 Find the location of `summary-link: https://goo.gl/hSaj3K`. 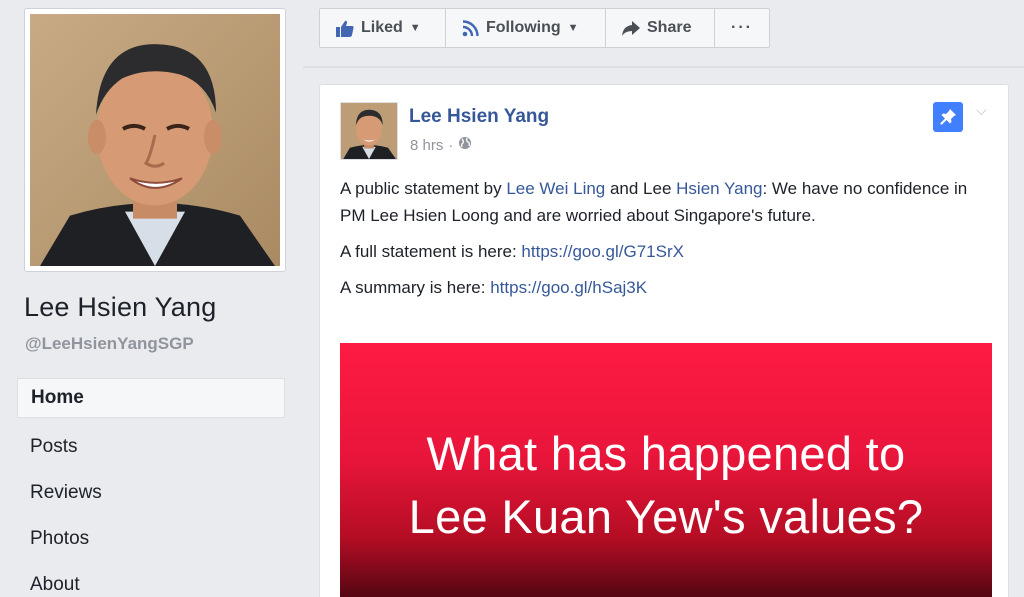

summary-link: https://goo.gl/hSaj3K is located at coordinates (568, 287).